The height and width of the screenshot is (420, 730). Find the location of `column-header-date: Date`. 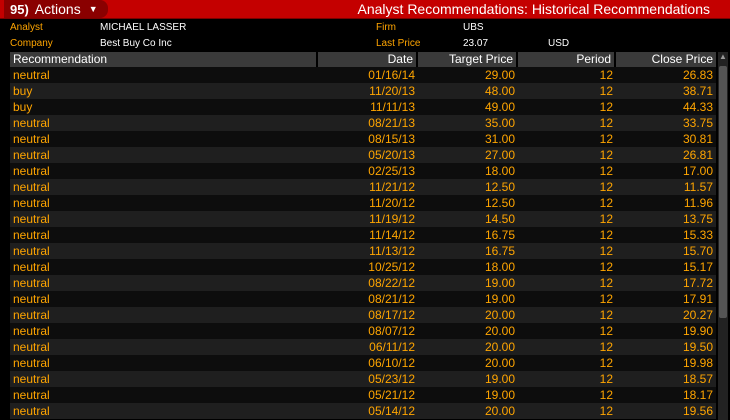

column-header-date: Date is located at coordinates (368, 59).